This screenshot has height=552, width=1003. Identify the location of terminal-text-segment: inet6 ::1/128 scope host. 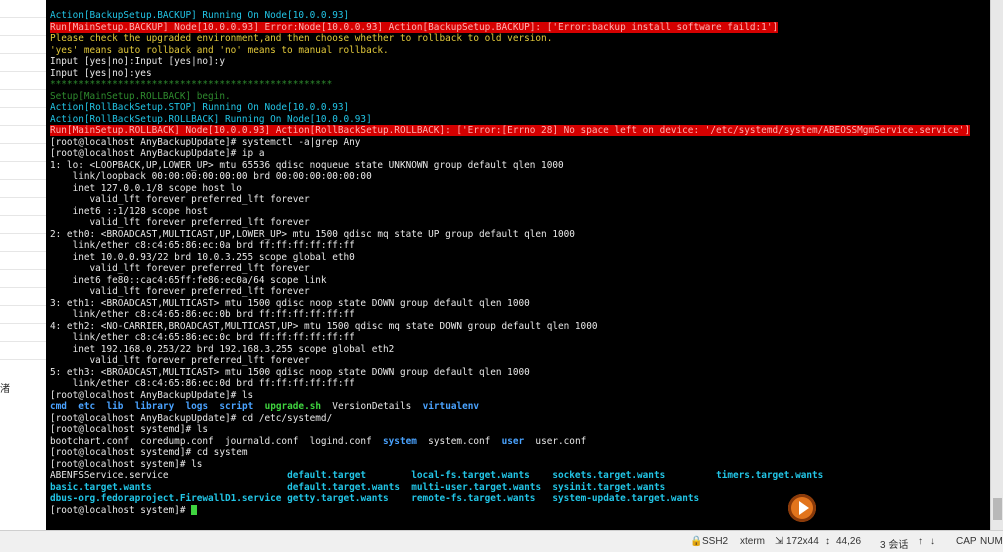
(129, 211).